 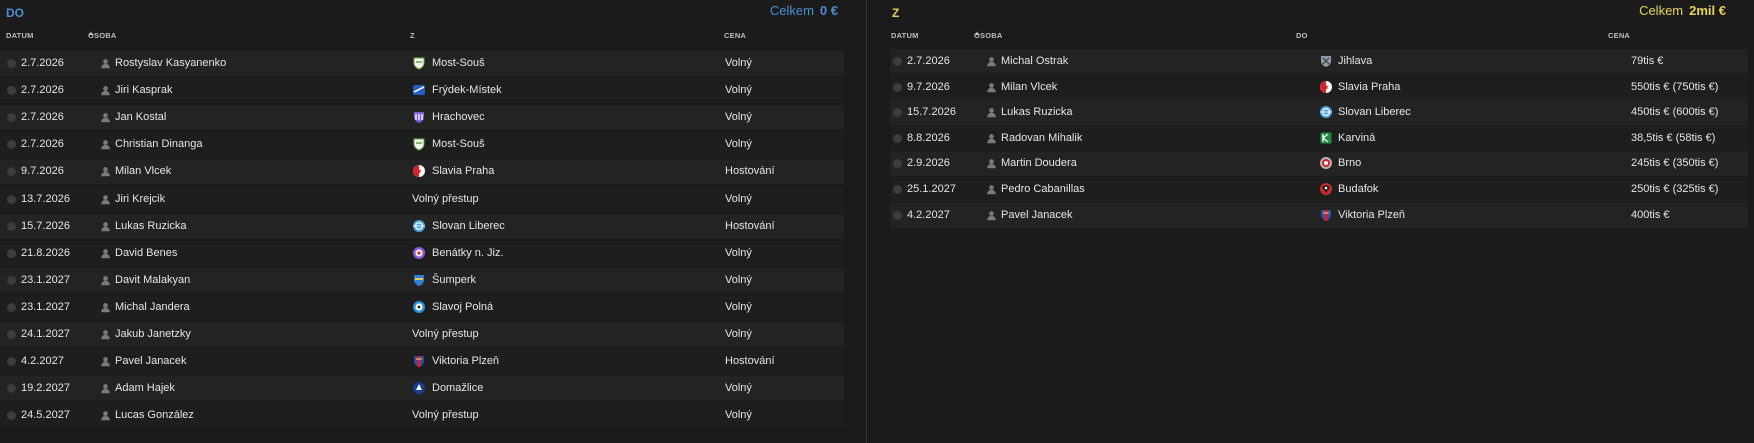 I want to click on table-row: 19.2.2027 Adam Hajek Domažlice Volný, so click(x=422, y=389).